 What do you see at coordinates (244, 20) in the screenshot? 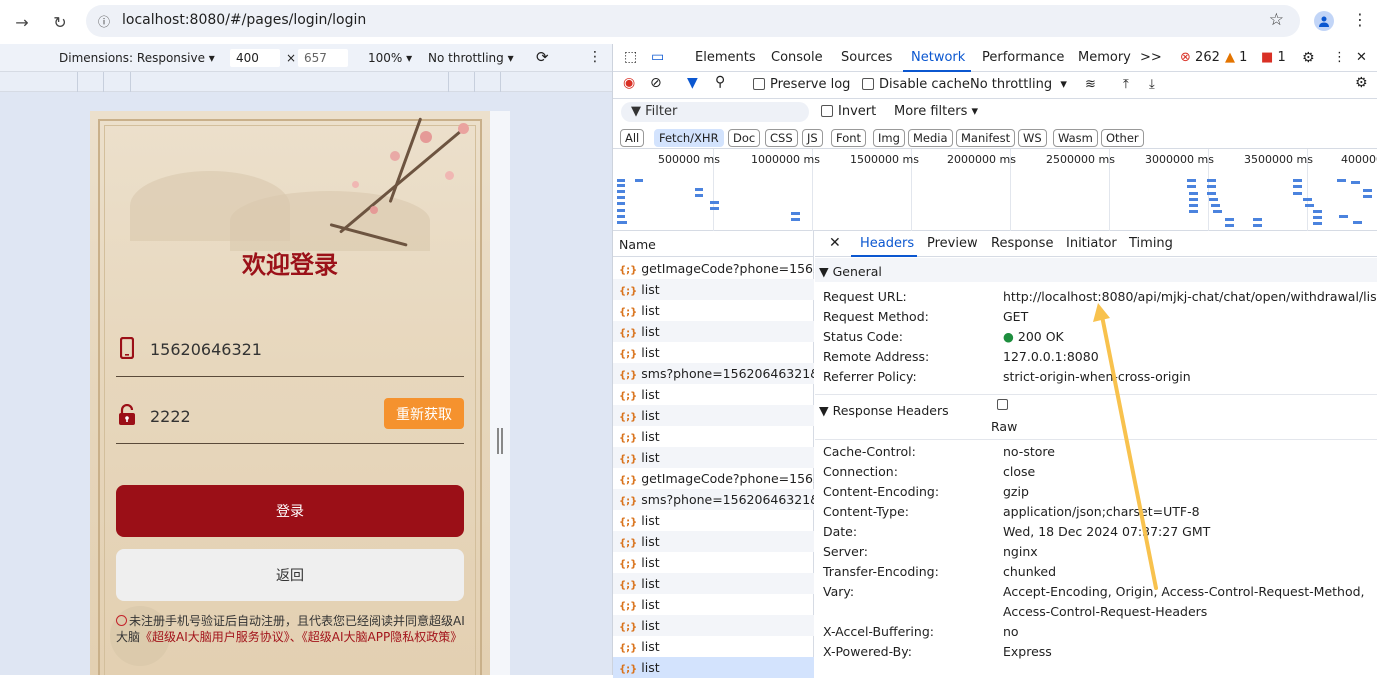
I see `url-text: localhost:8080/#/pages/login/login` at bounding box center [244, 20].